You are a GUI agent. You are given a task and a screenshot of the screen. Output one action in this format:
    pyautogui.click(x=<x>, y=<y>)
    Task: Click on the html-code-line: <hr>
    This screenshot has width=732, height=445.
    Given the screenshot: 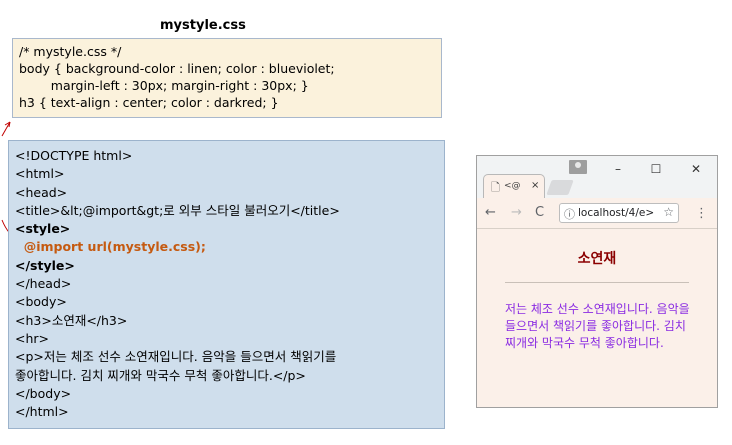 What is the action you would take?
    pyautogui.click(x=32, y=338)
    